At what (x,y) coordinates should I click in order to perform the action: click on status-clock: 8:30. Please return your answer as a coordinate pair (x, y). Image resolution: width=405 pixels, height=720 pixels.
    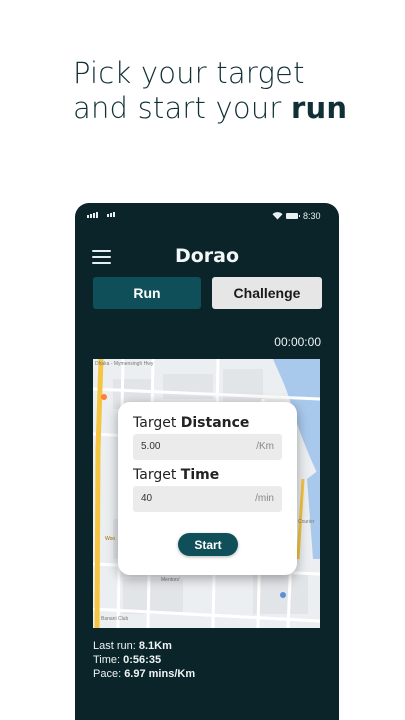
    Looking at the image, I should click on (312, 216).